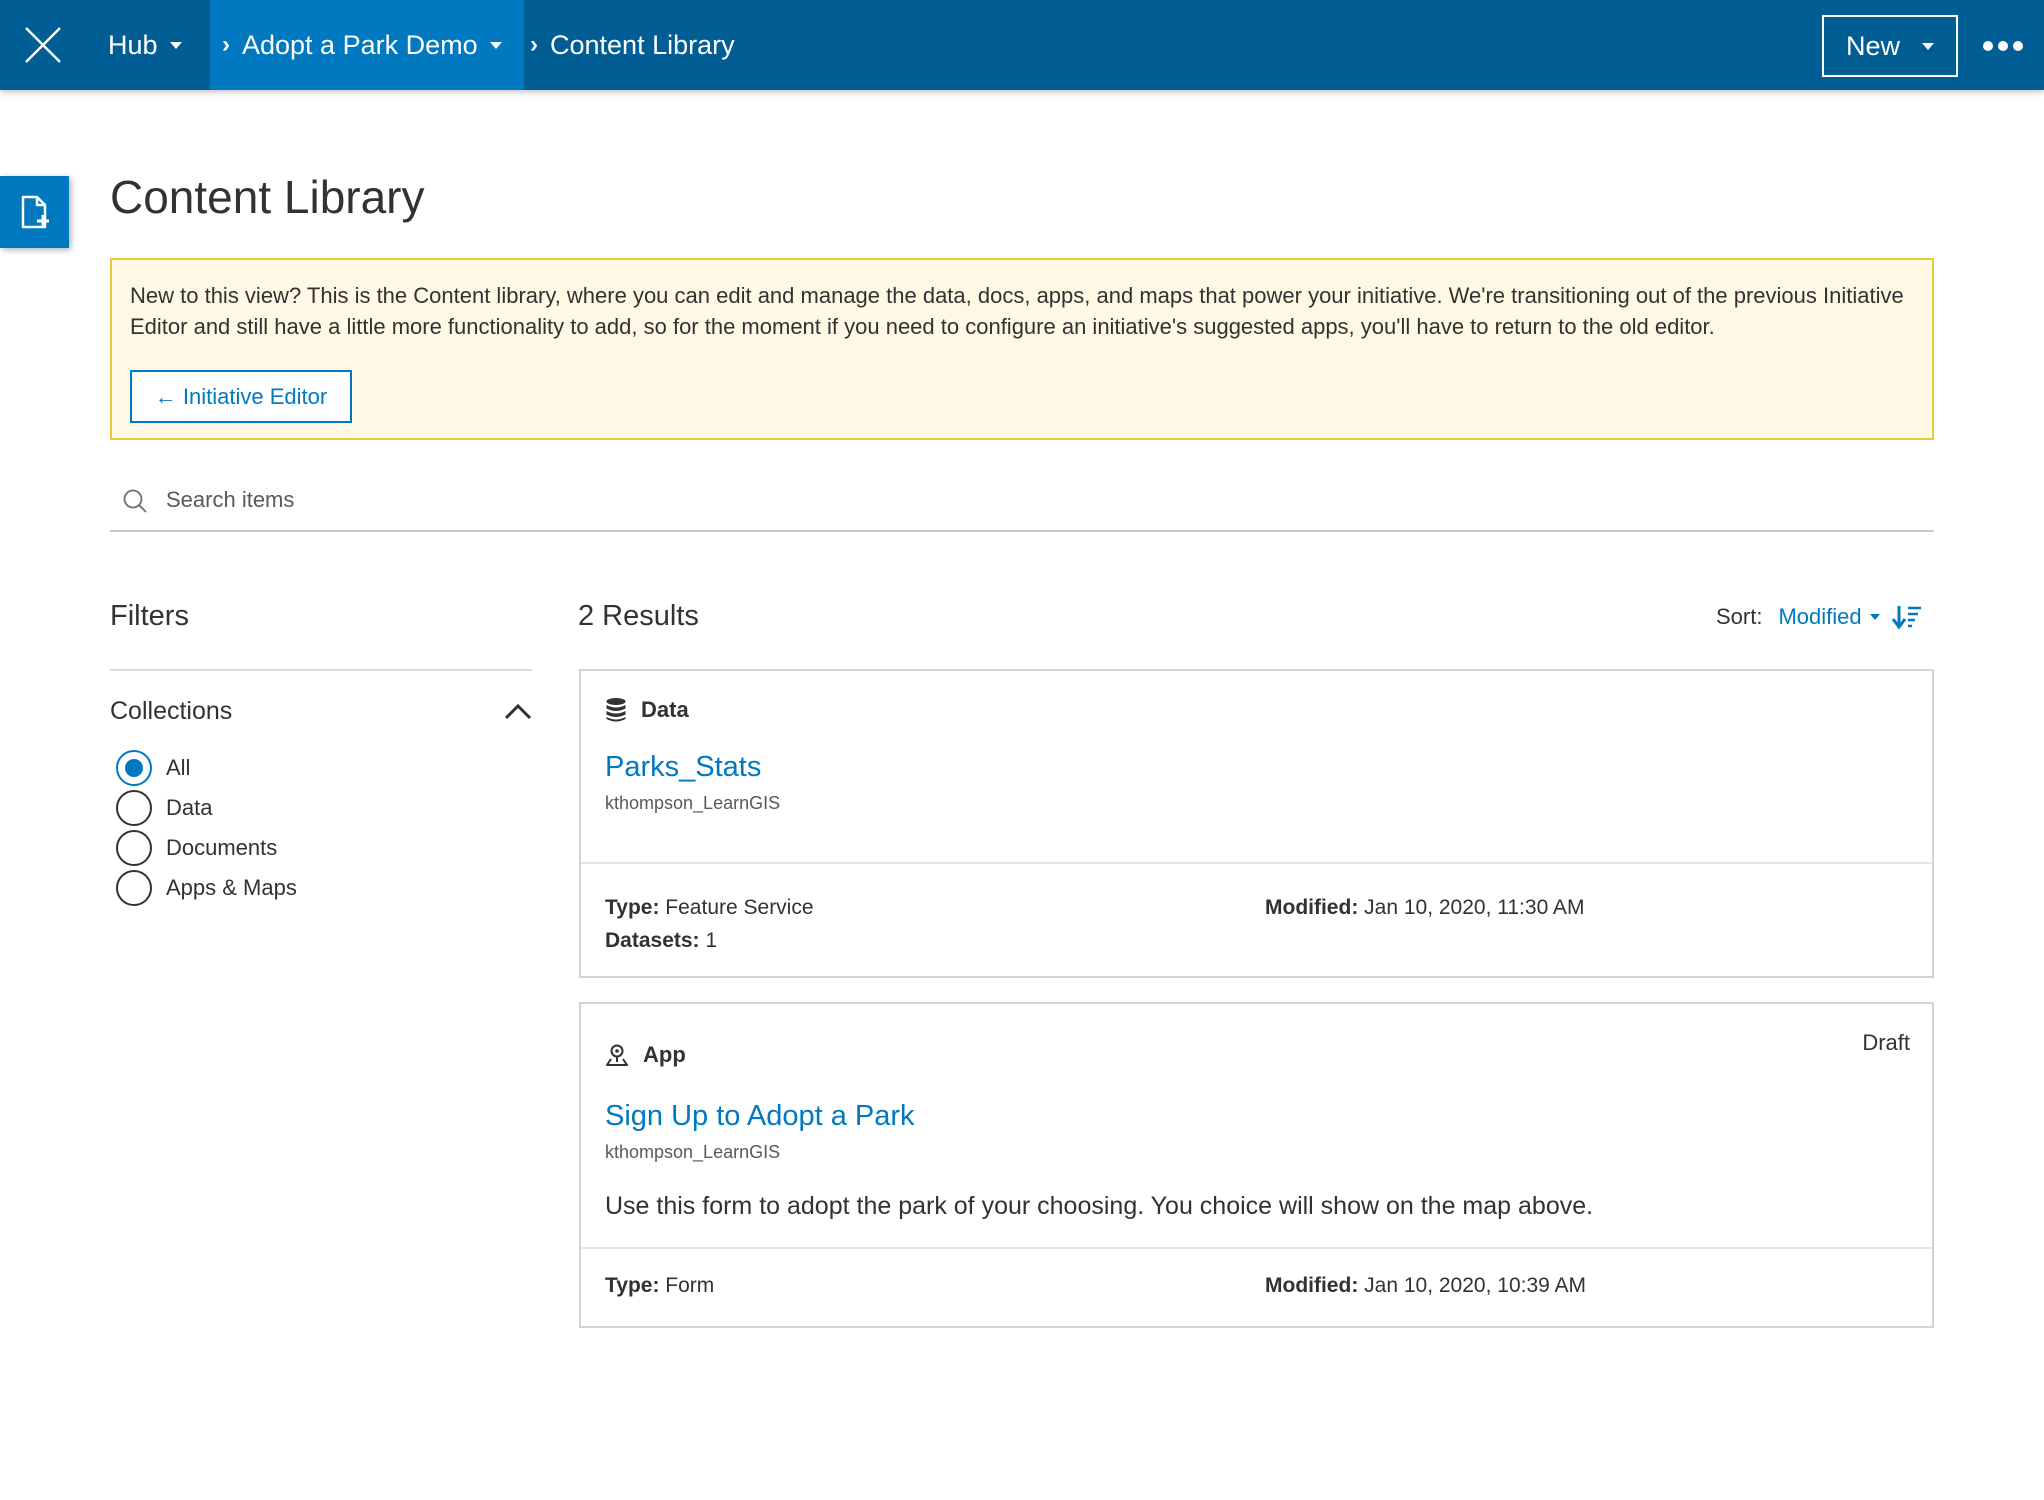  Describe the element at coordinates (652, 940) in the screenshot. I see `meta-label: Datasets:` at that location.